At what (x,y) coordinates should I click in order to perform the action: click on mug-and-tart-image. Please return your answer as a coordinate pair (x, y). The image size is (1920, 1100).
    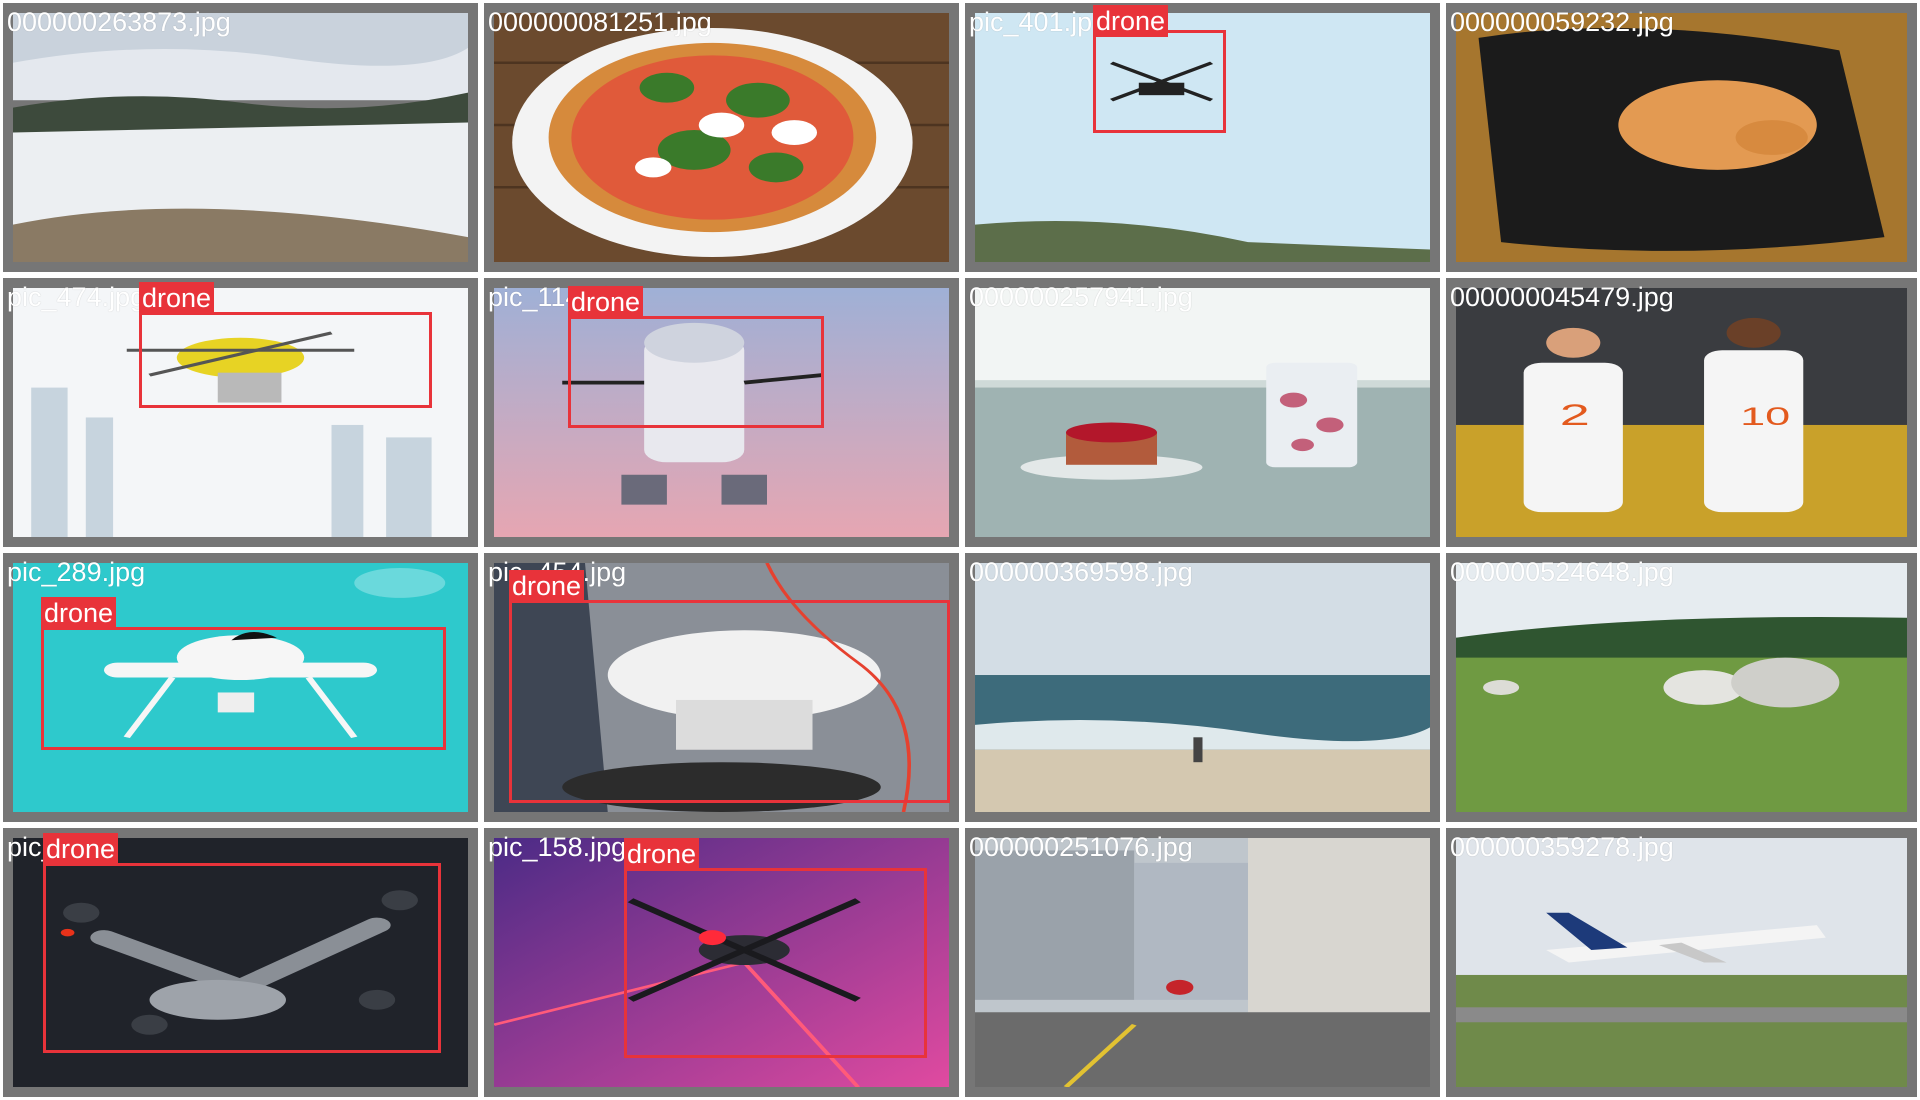
    Looking at the image, I should click on (1202, 412).